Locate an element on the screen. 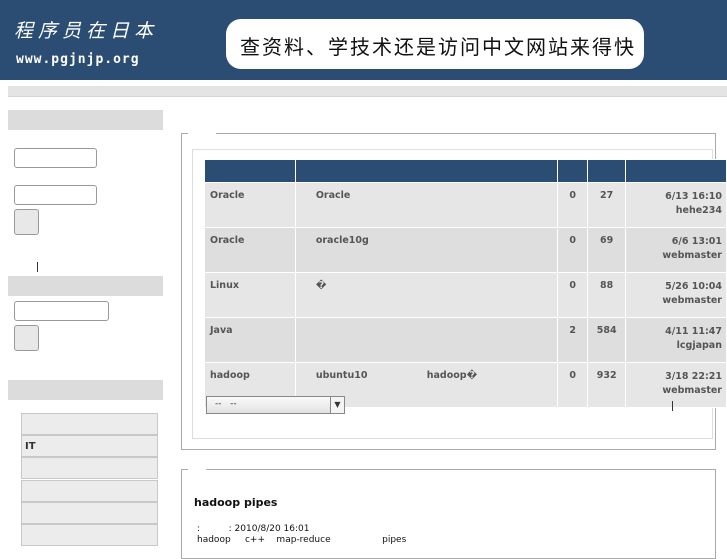 The height and width of the screenshot is (559, 727). topic-subject: � is located at coordinates (426, 295).